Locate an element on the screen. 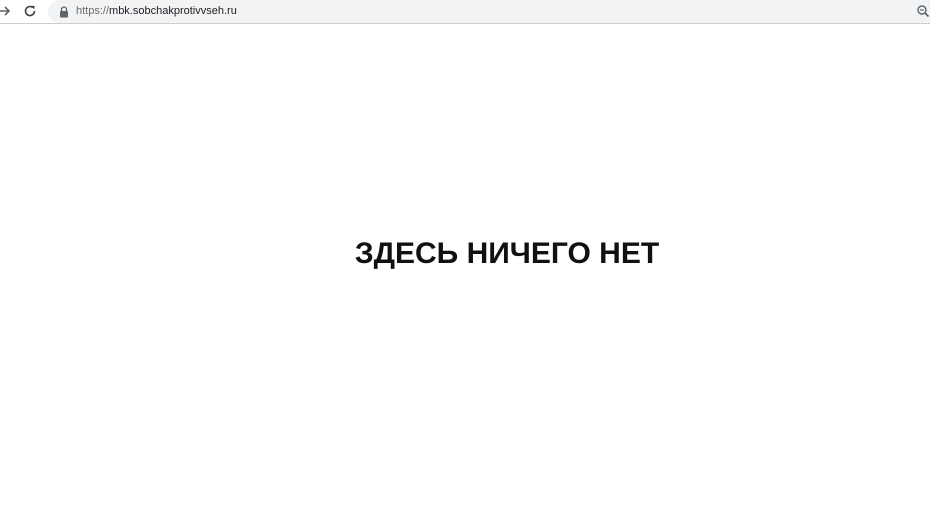  browser-toolbar: https://mbk.sobchakprotivvseh.ru is located at coordinates (465, 12).